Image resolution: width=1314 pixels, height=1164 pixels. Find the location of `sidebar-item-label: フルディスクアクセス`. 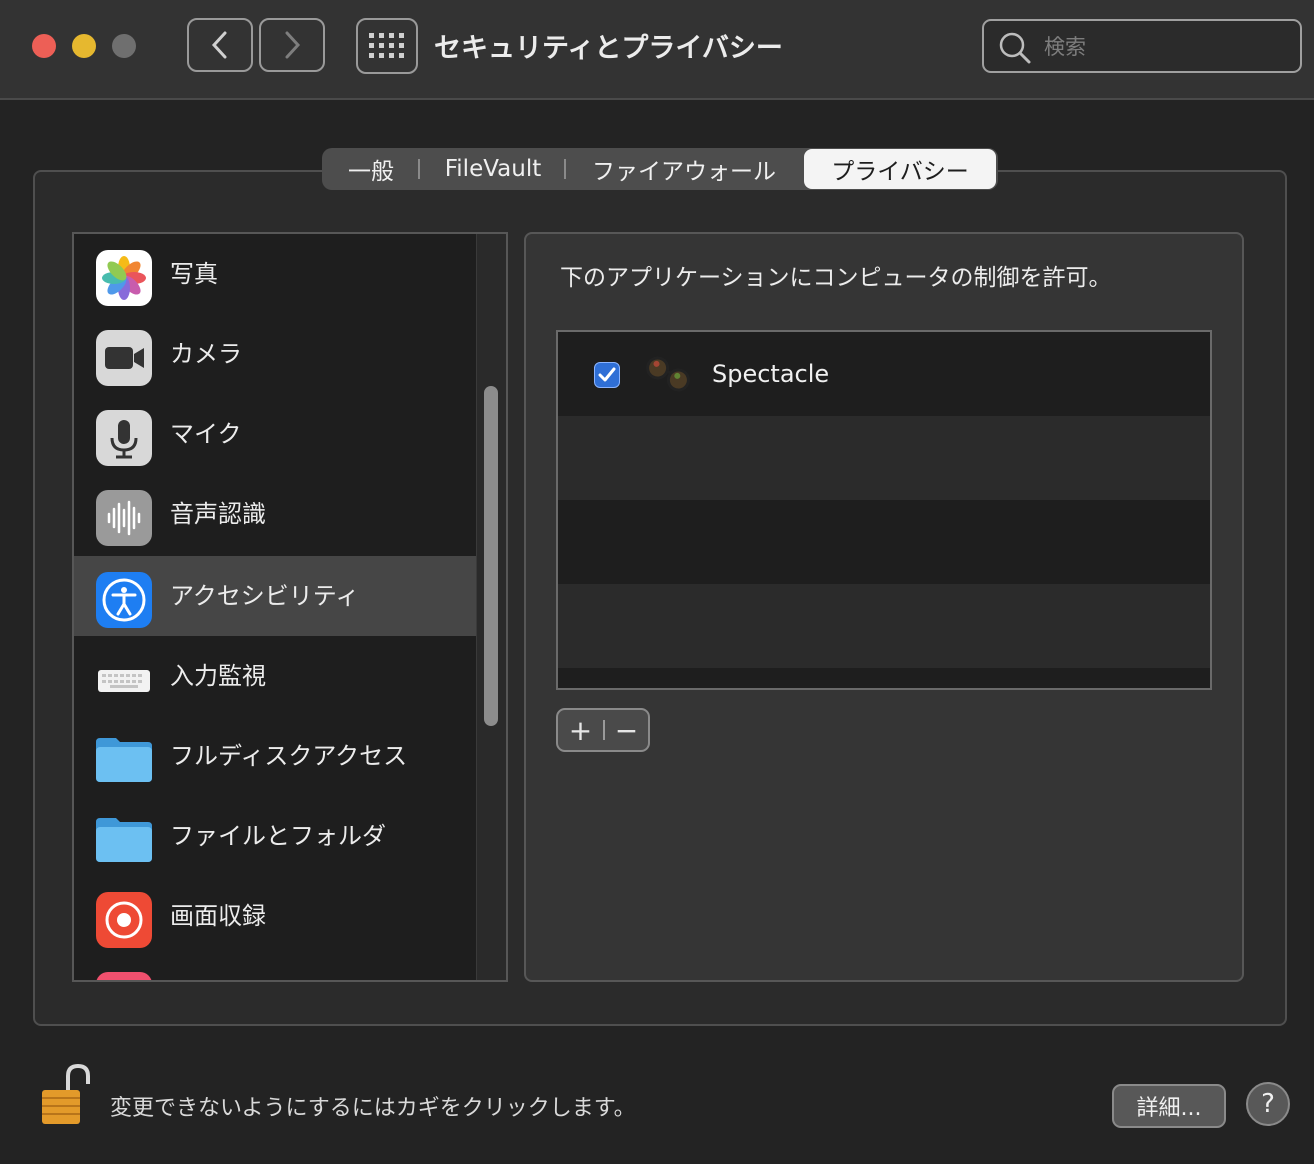

sidebar-item-label: フルディスクアクセス is located at coordinates (289, 756).